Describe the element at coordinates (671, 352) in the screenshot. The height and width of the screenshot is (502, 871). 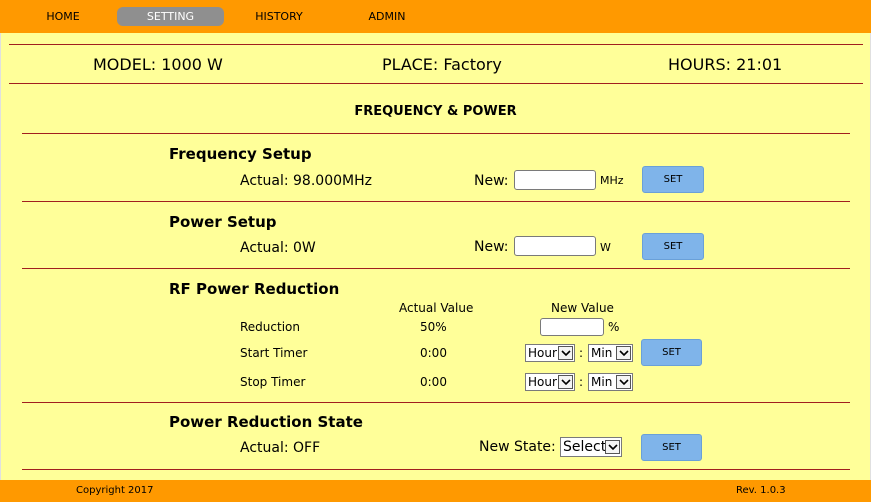
I see `timer-set-button: SET` at that location.